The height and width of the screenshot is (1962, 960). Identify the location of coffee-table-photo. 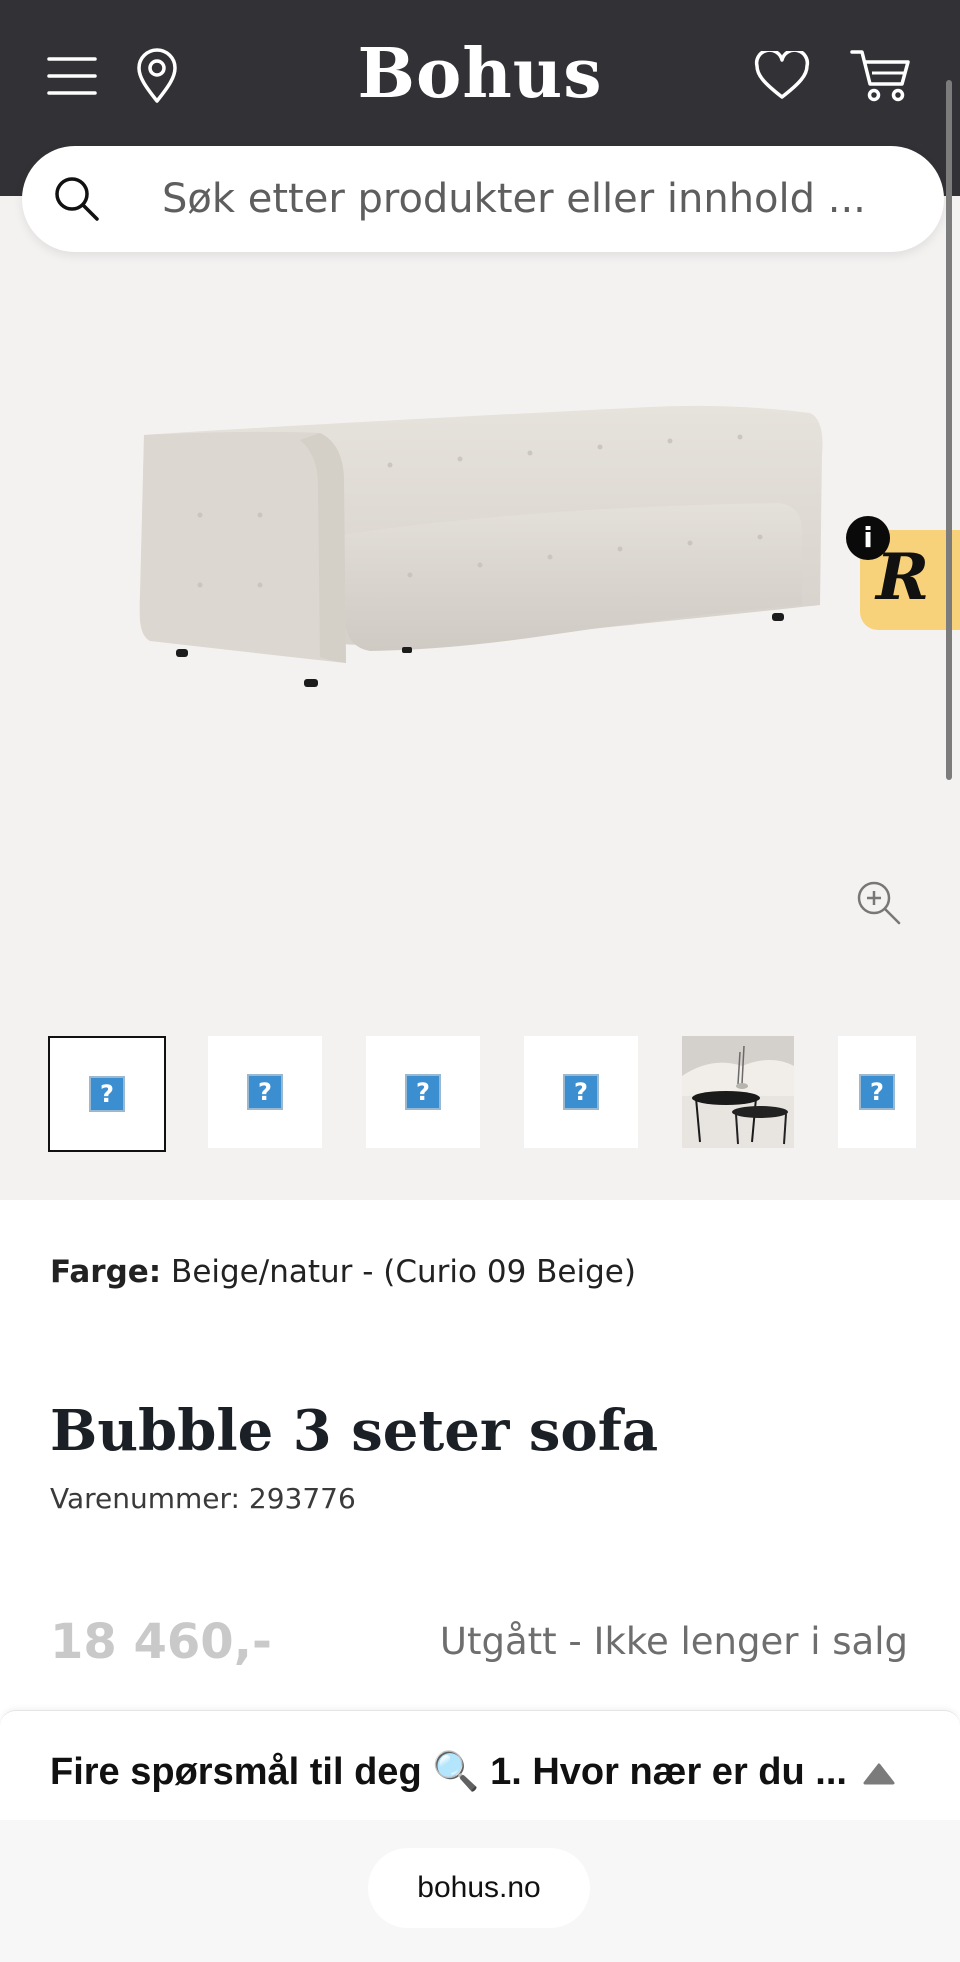
(738, 1092).